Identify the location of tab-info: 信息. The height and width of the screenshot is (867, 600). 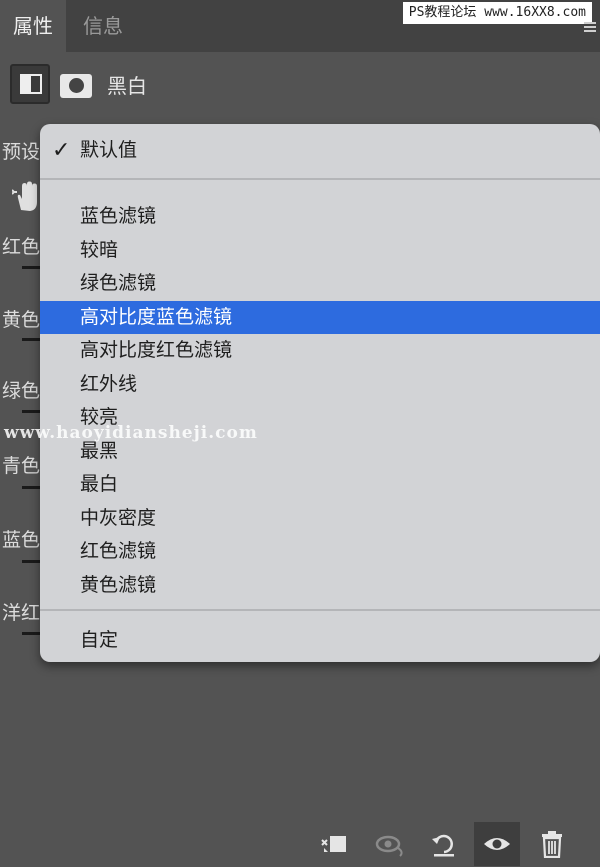
(103, 26).